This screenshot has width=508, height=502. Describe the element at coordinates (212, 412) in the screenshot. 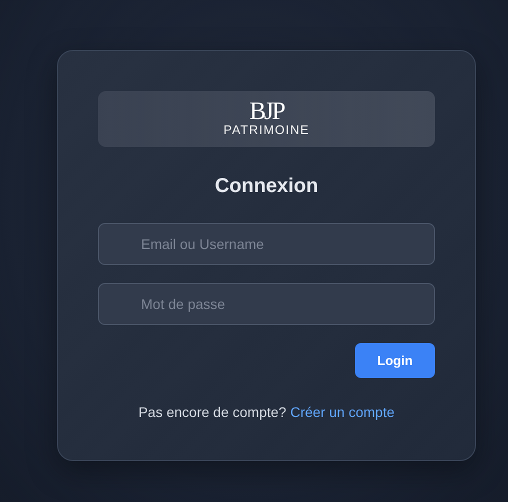

I see `signup-prompt: Pas encore de compte?` at that location.